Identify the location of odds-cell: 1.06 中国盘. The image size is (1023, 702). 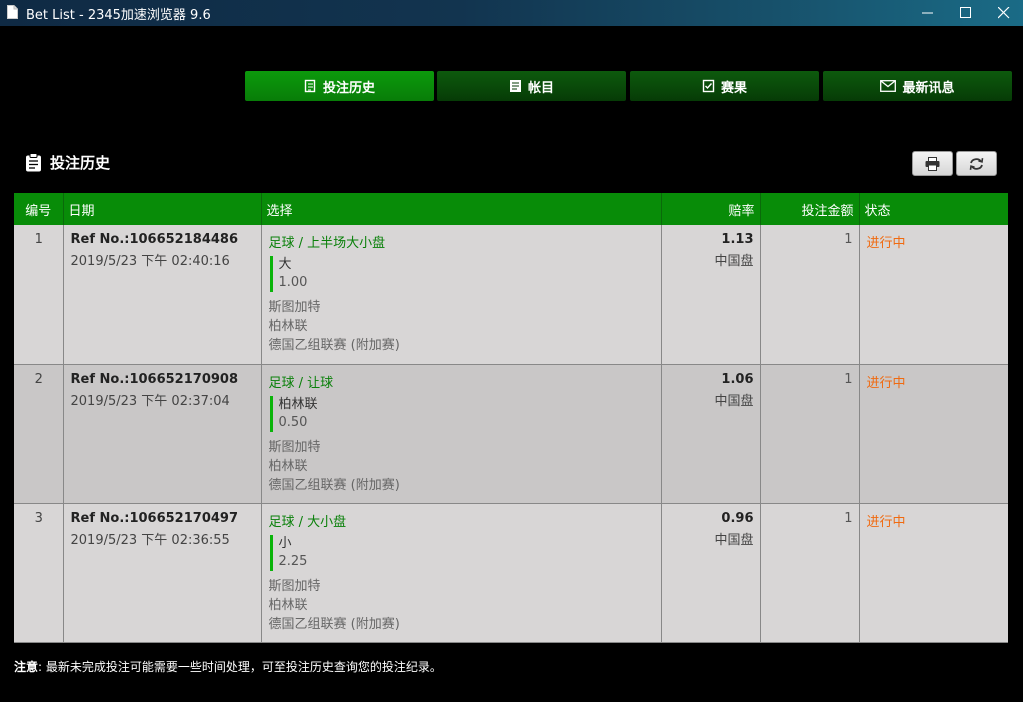
(710, 434).